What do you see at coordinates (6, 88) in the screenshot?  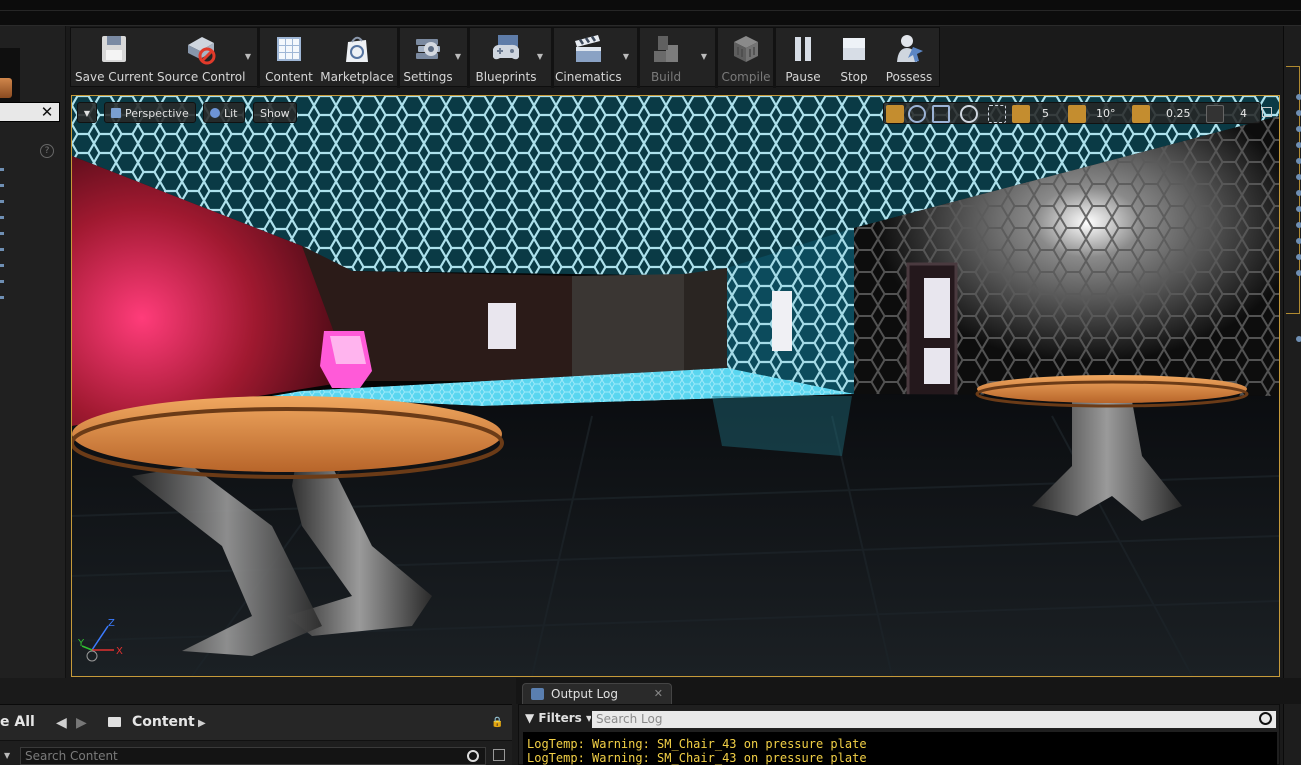 I see `actor-icon` at bounding box center [6, 88].